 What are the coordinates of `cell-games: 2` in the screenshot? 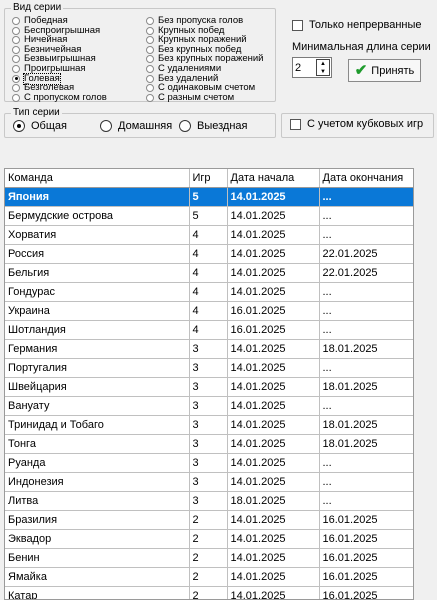 It's located at (208, 520).